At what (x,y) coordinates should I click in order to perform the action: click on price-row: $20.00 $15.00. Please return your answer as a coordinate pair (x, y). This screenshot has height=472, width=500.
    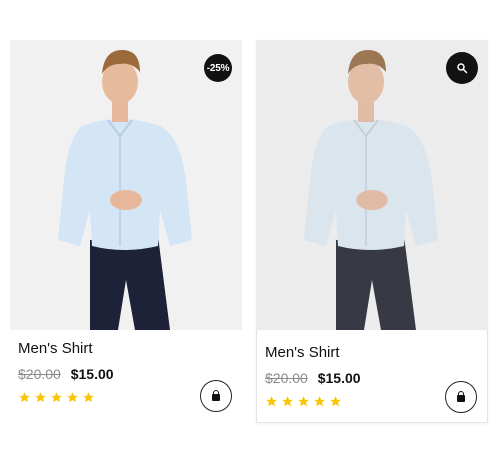
    Looking at the image, I should click on (128, 374).